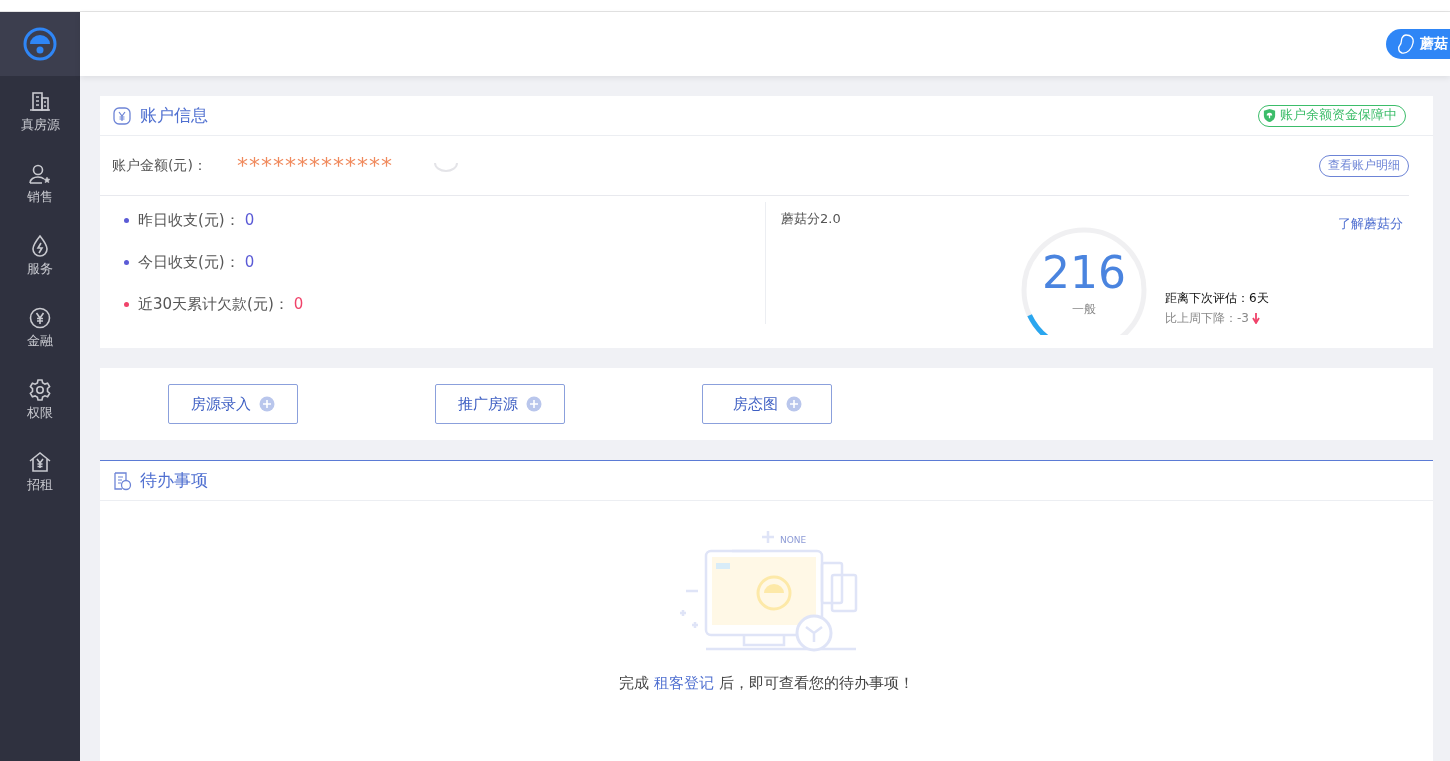 This screenshot has height=761, width=1450. What do you see at coordinates (684, 683) in the screenshot?
I see `tenant-register-link: 租客登记` at bounding box center [684, 683].